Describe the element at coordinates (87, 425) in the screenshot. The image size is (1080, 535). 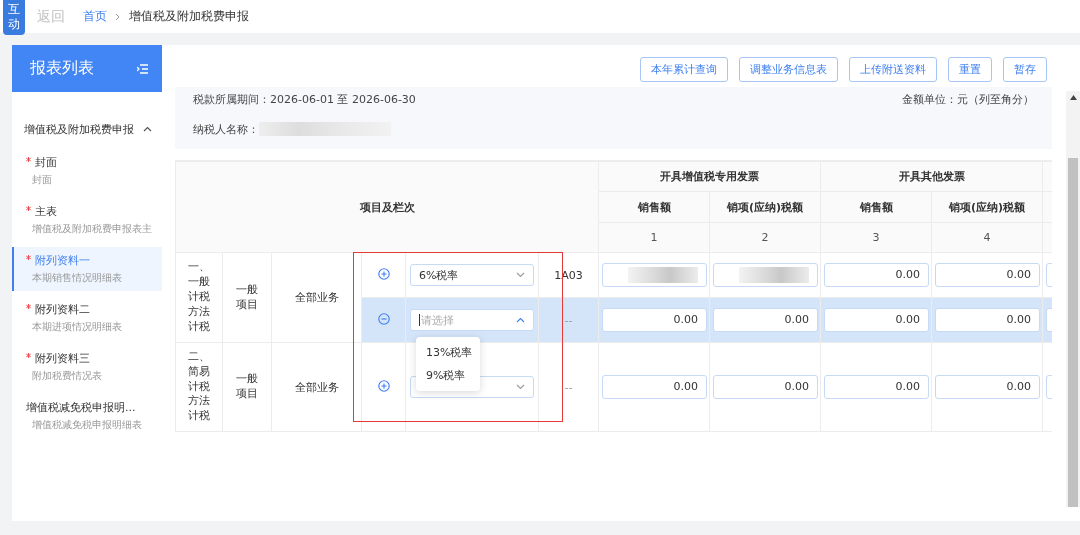
I see `item-subtitle: 增值税减免税申报明细表` at that location.